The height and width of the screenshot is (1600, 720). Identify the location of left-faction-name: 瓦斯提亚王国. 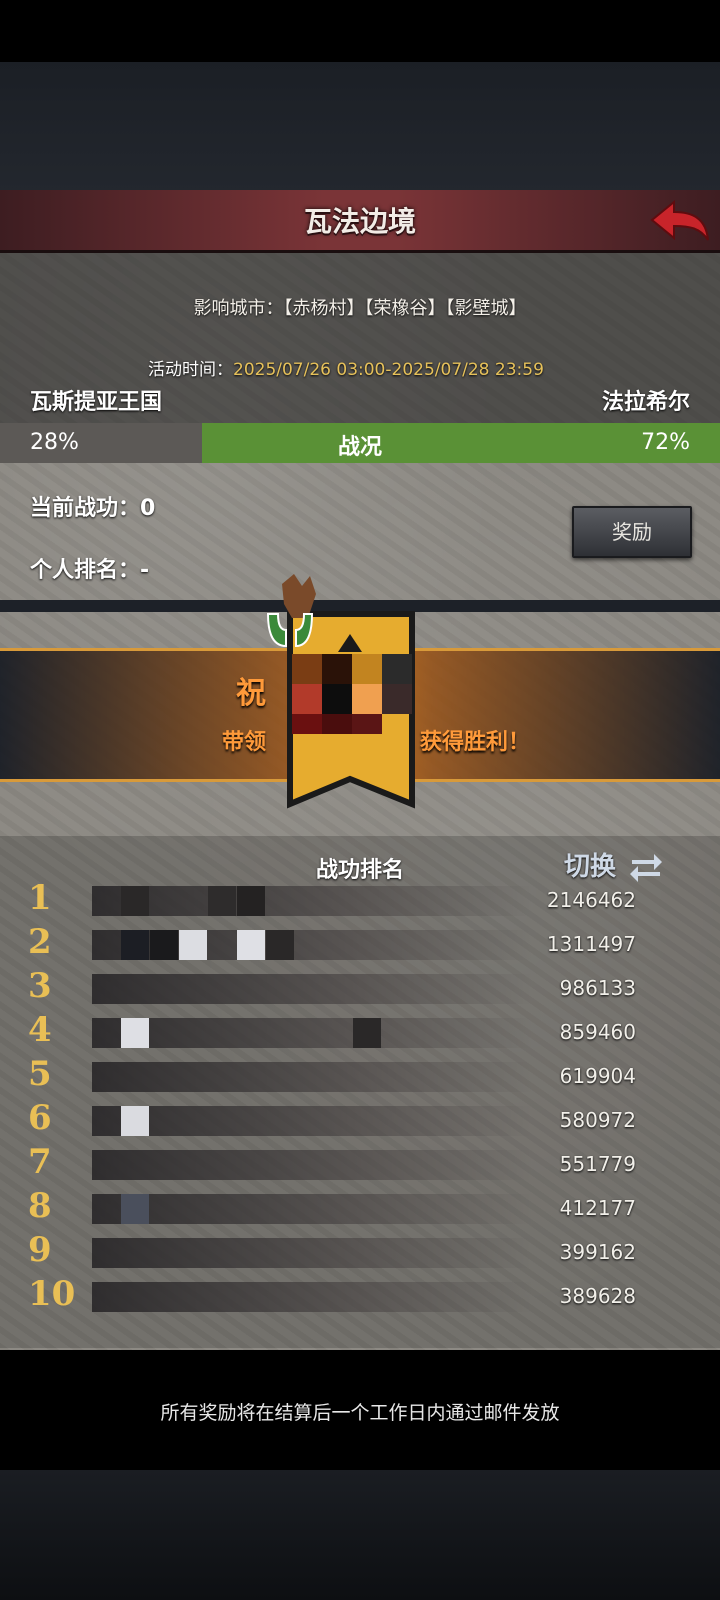
(96, 402).